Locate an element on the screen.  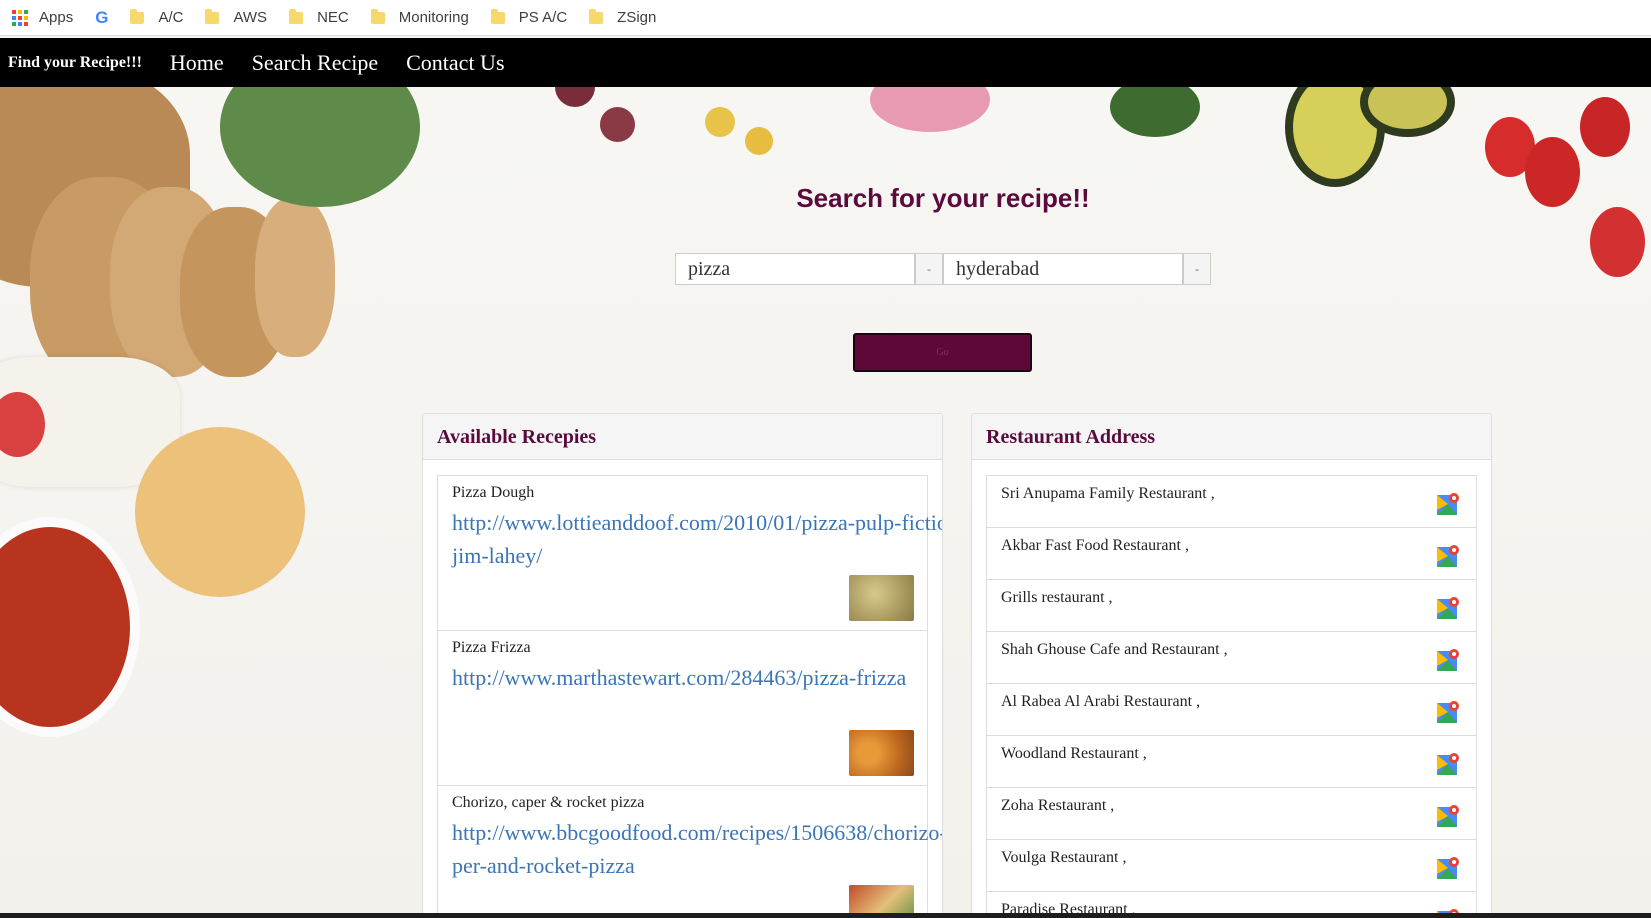
taskbar-edge is located at coordinates (825, 915).